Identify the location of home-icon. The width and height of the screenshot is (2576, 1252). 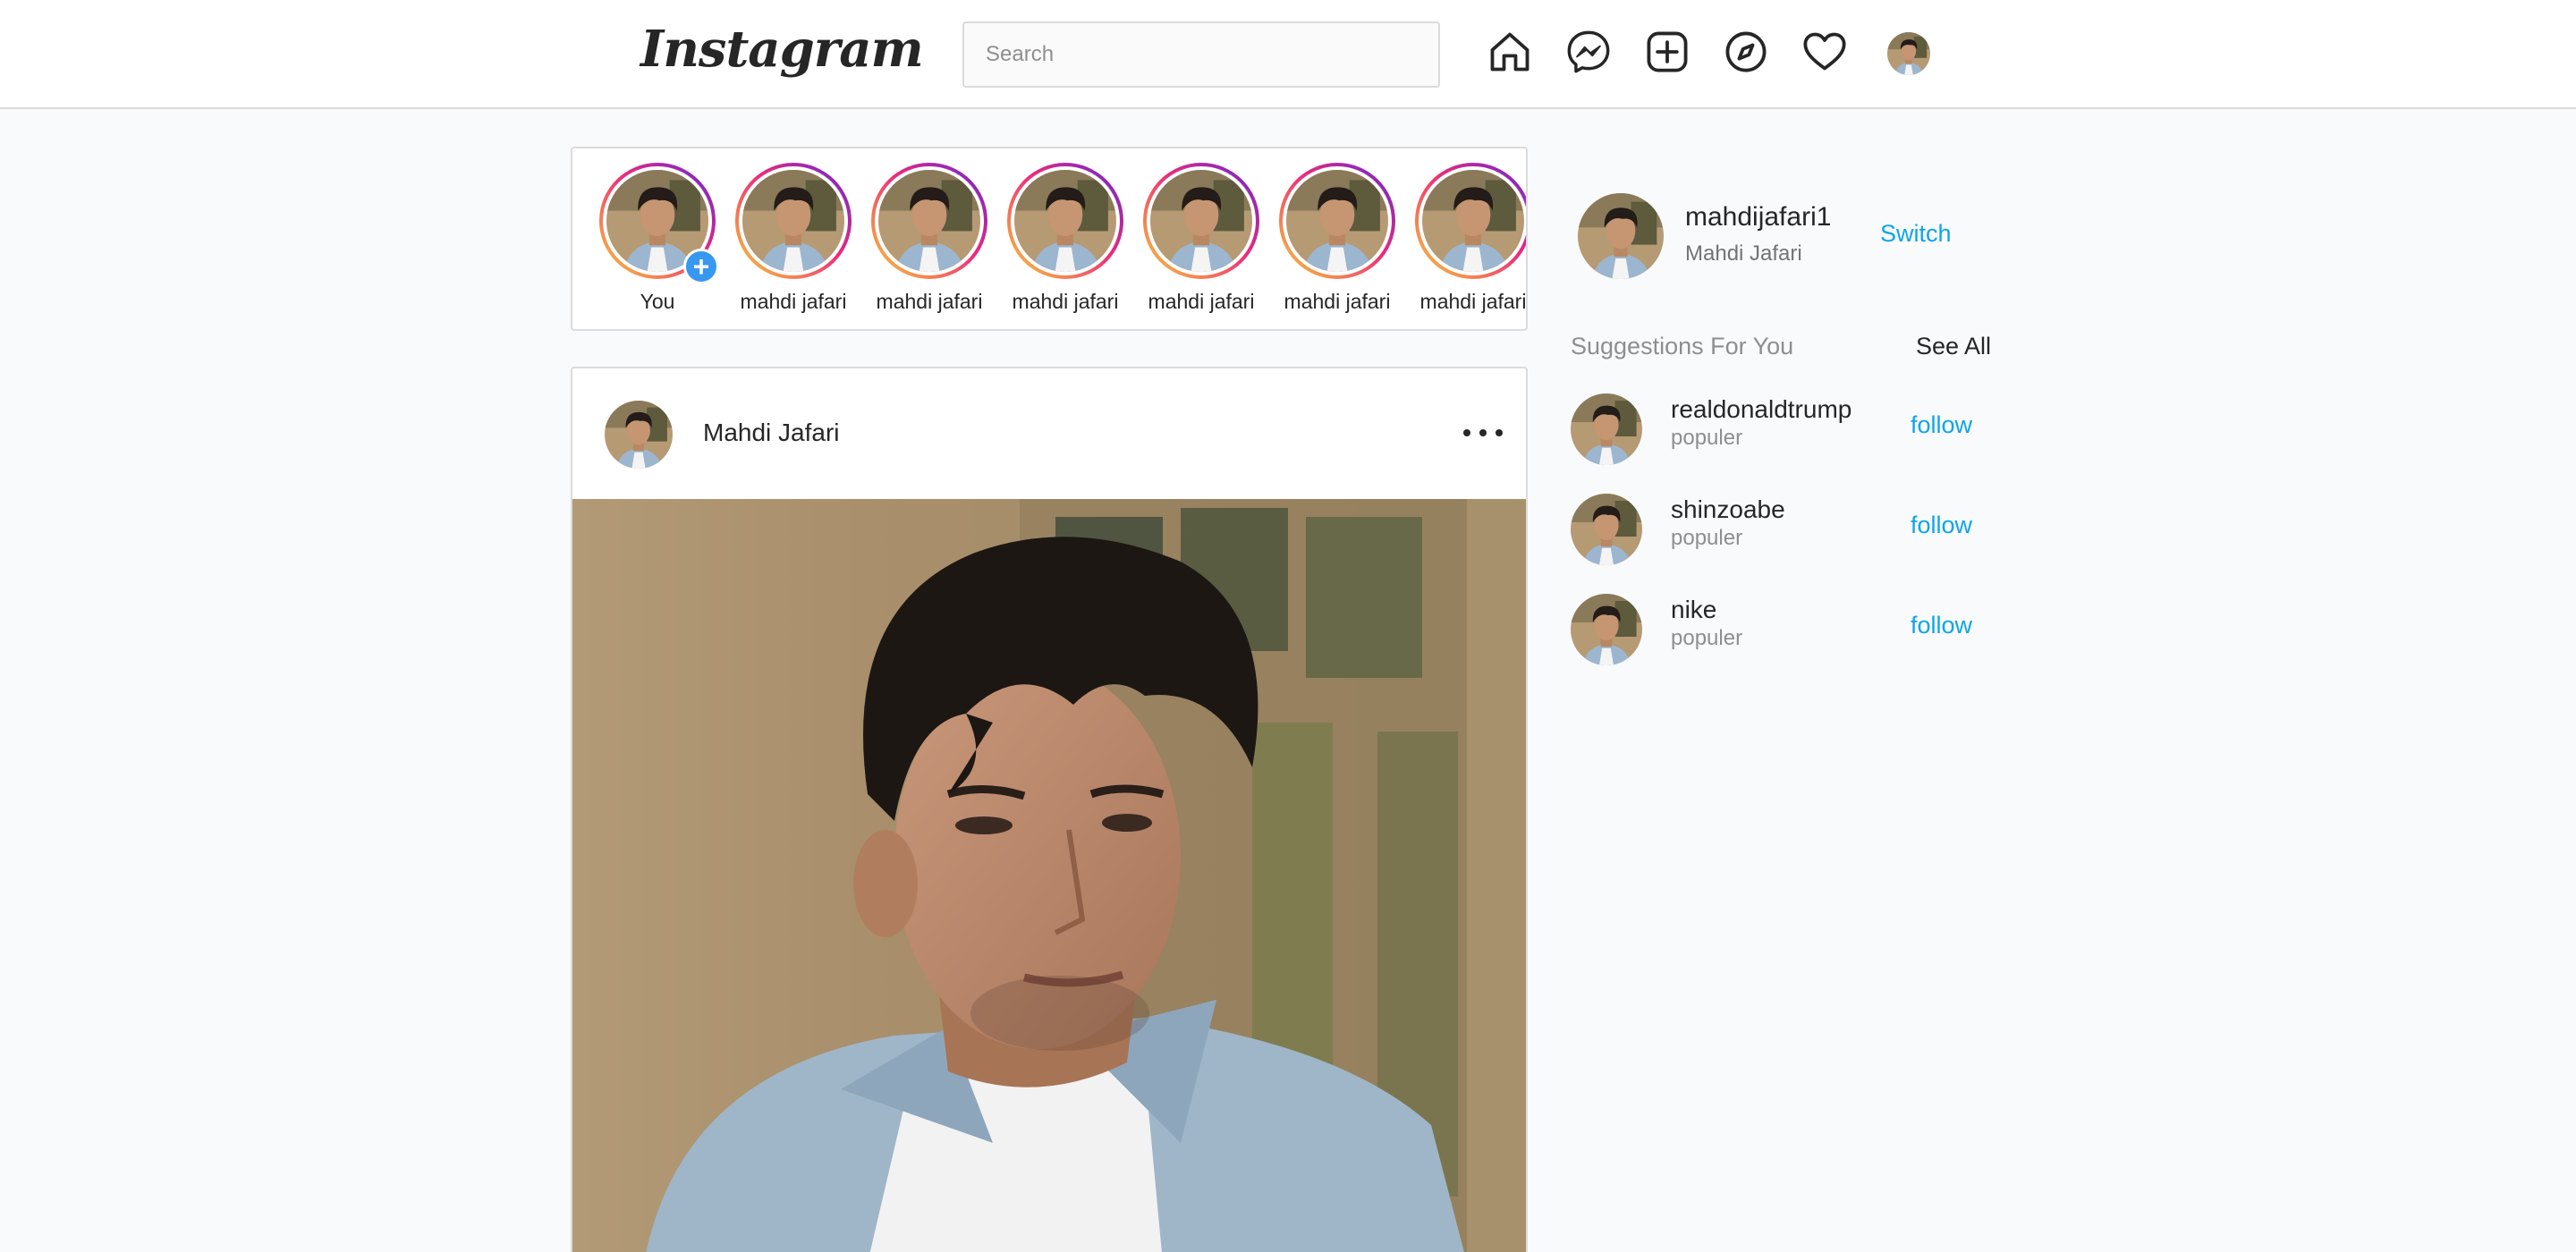
(1510, 52).